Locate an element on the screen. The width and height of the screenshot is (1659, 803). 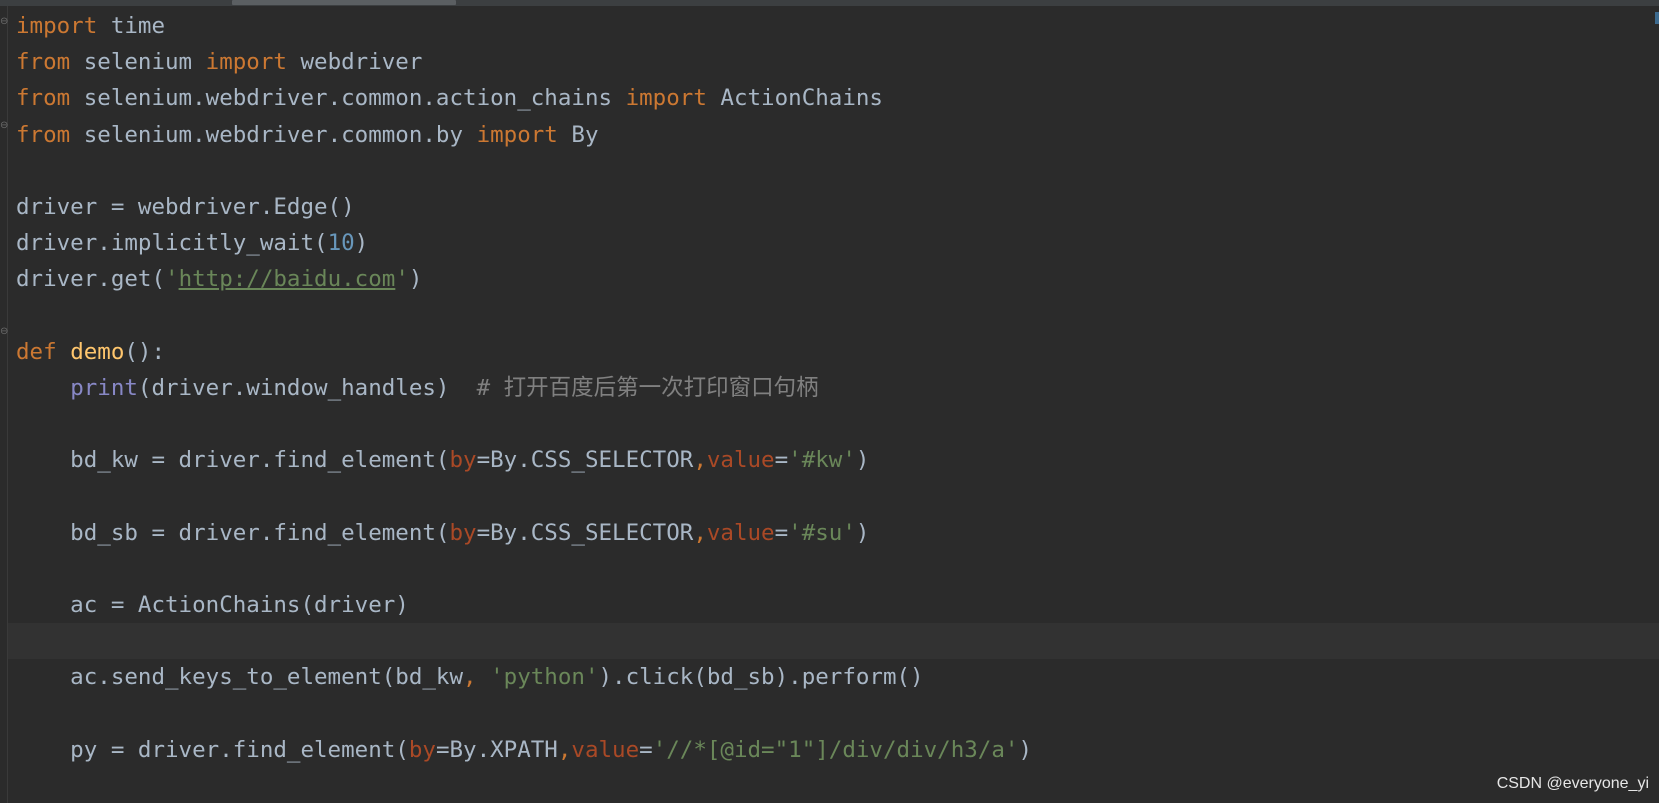
identifier-token: =By.XPATH is located at coordinates (496, 749).